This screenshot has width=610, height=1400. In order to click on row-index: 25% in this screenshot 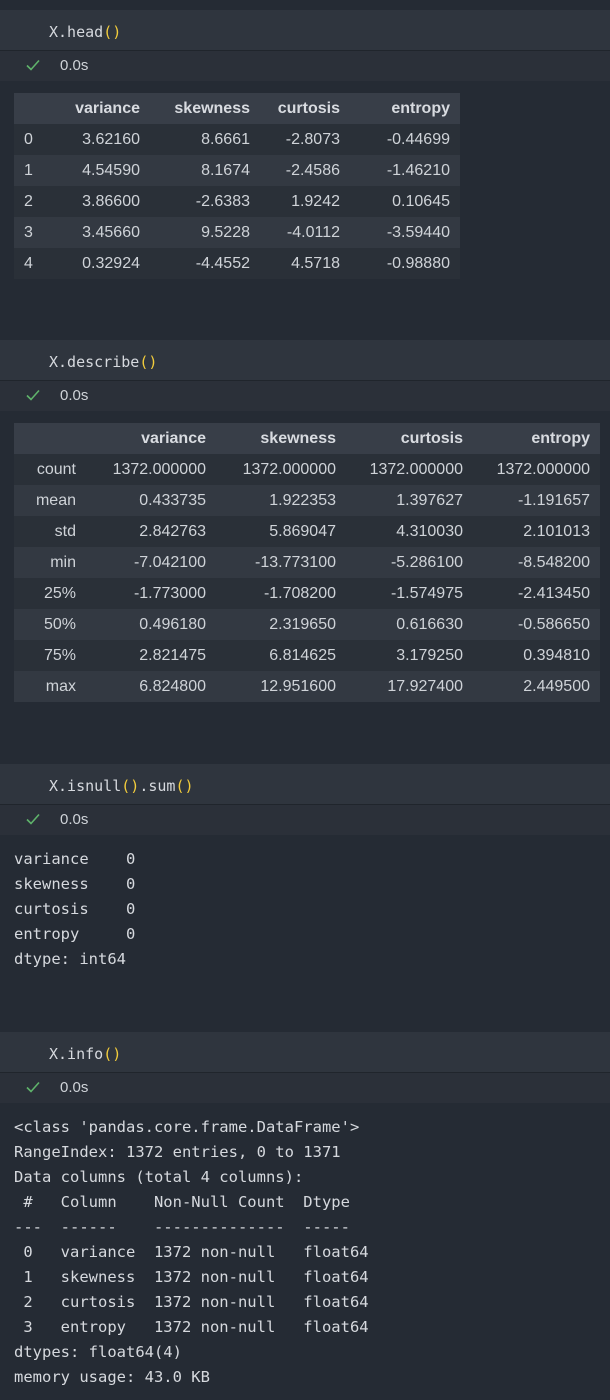, I will do `click(50, 593)`.